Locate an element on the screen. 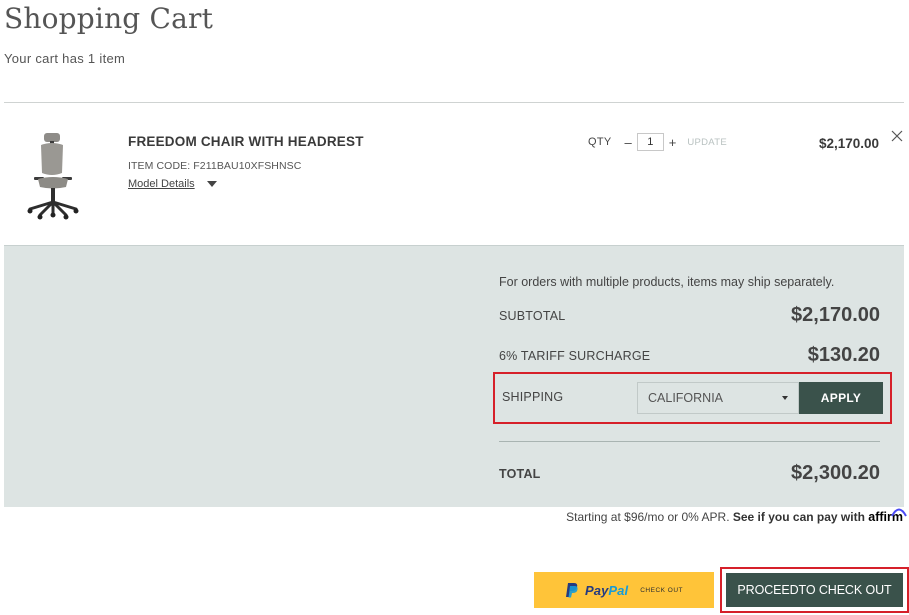 Image resolution: width=909 pixels, height=615 pixels. model-details-toggle: Model Details is located at coordinates (172, 184).